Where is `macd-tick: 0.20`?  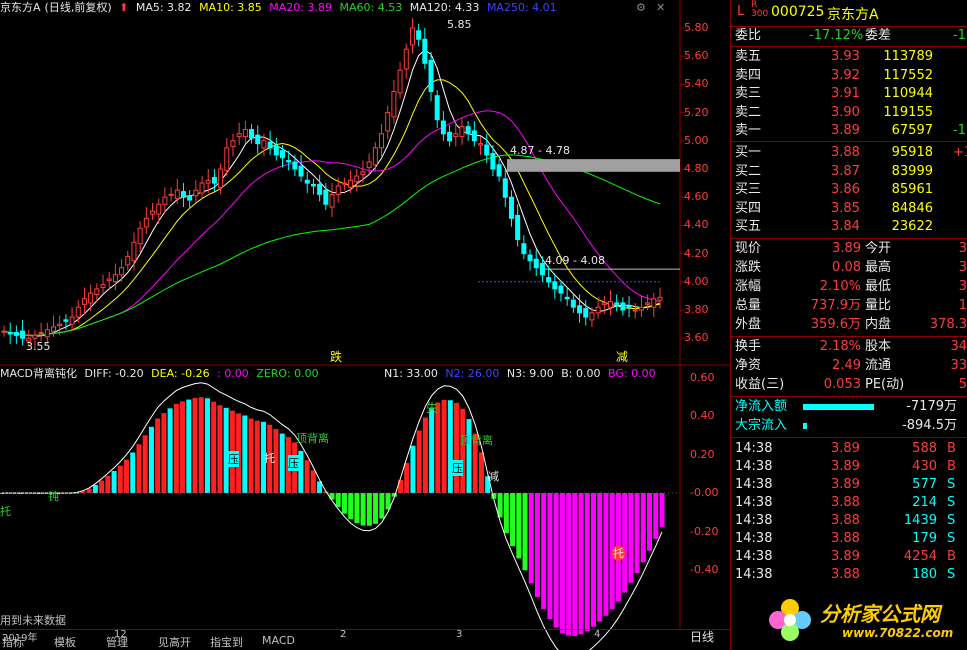 macd-tick: 0.20 is located at coordinates (702, 454).